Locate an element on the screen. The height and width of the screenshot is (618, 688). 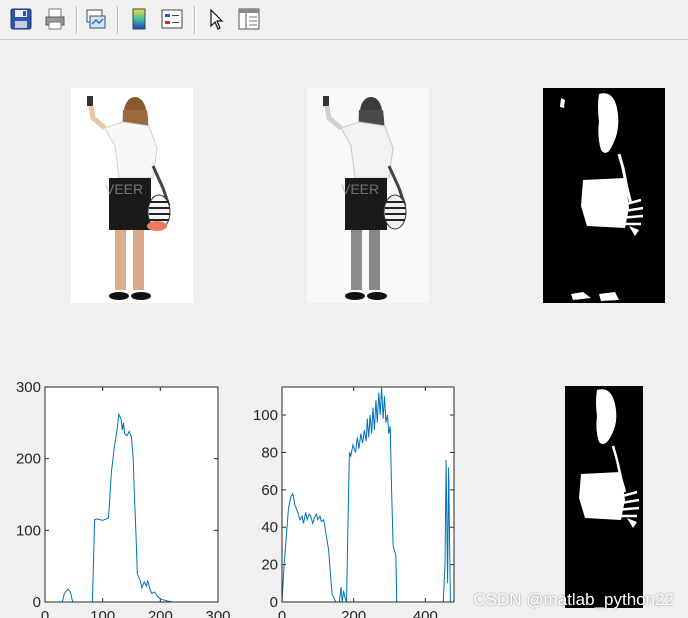
grayscale-image: VEER is located at coordinates (368, 195).